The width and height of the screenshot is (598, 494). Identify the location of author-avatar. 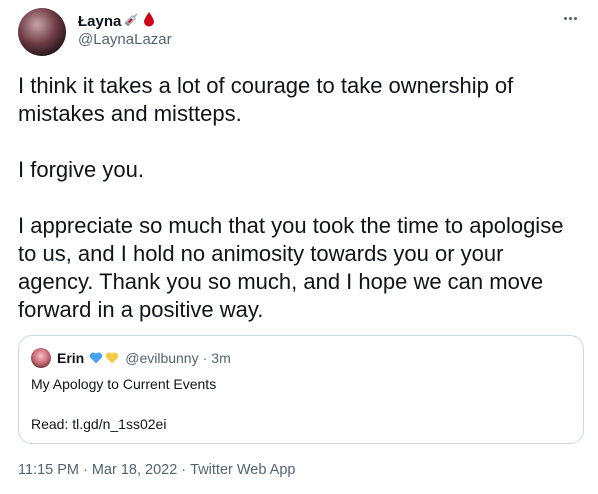
(42, 32).